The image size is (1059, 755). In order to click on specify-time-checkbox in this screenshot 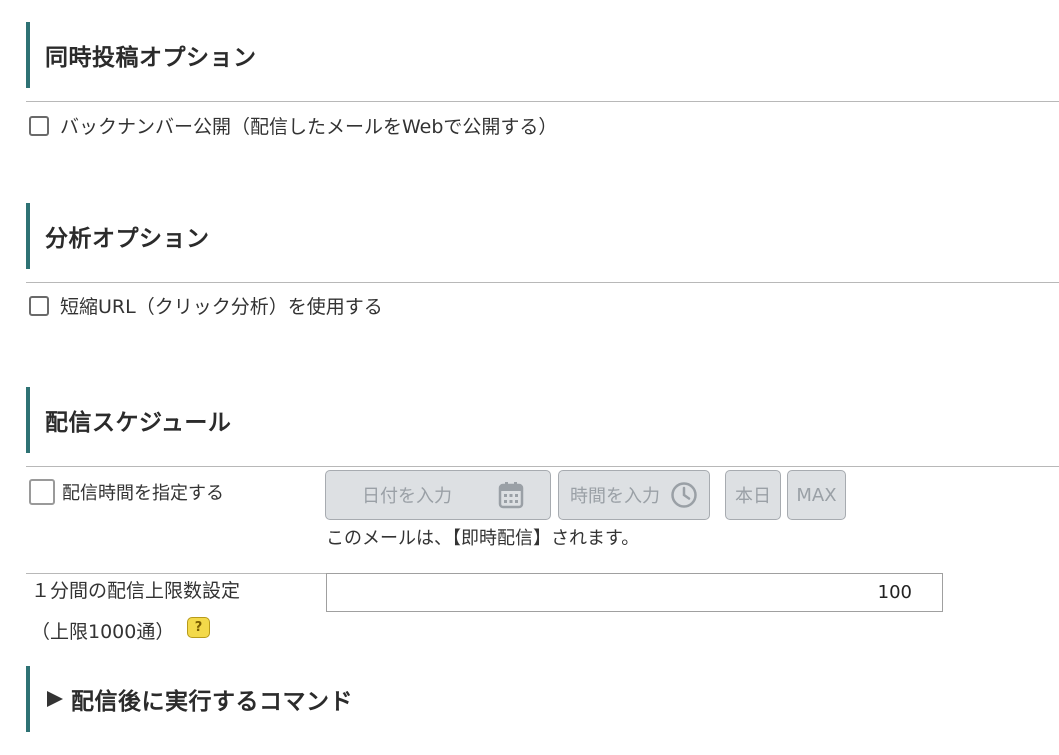, I will do `click(42, 492)`.